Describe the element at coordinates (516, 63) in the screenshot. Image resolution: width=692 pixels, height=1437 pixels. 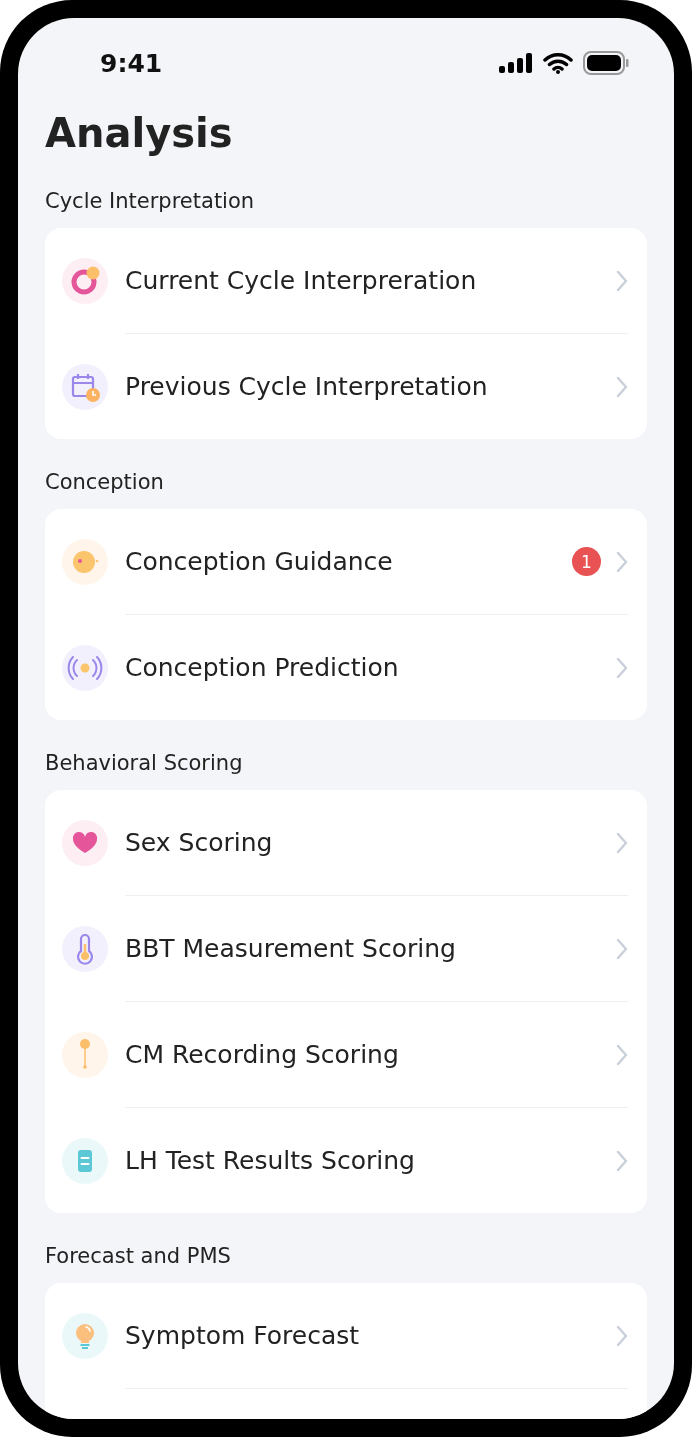
I see `cellular-signal-icon` at that location.